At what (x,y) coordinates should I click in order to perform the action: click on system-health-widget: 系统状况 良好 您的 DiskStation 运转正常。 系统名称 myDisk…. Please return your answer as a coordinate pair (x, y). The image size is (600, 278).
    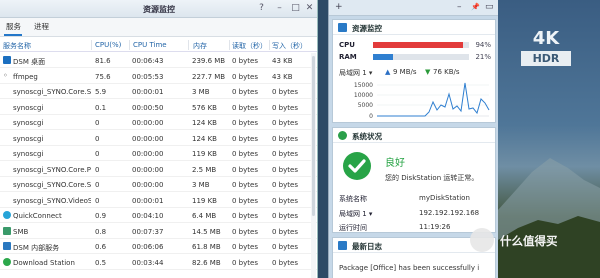
    Looking at the image, I should click on (414, 180).